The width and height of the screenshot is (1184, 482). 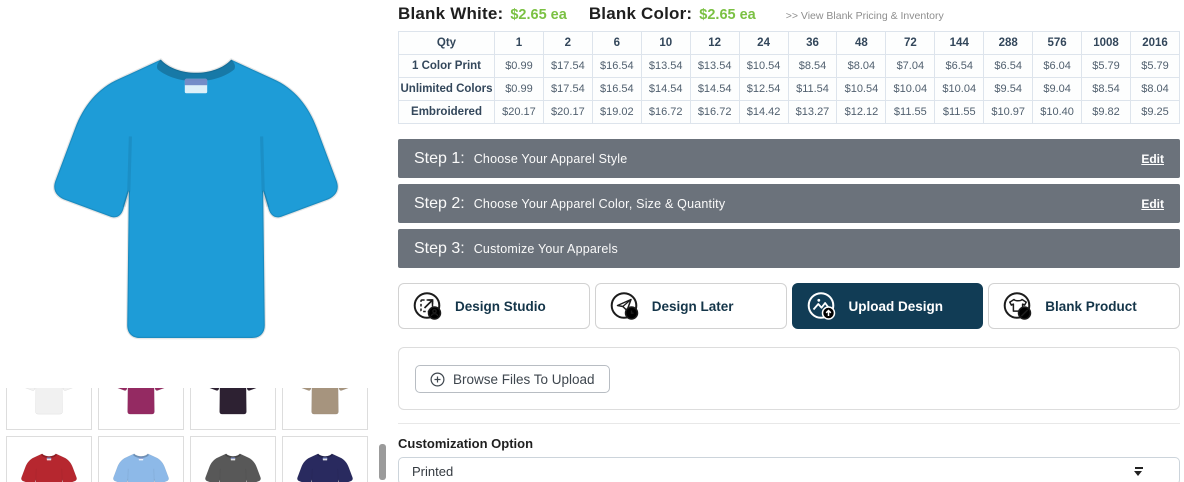 I want to click on color-swatch-navy, so click(x=325, y=459).